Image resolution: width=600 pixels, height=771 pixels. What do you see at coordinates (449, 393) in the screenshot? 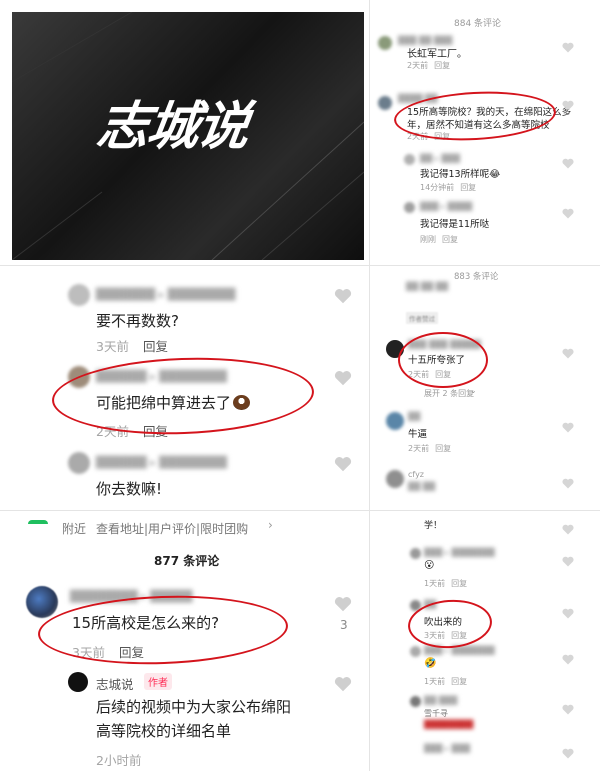
I see `expand-replies-link: 展开 2 条回复` at bounding box center [449, 393].